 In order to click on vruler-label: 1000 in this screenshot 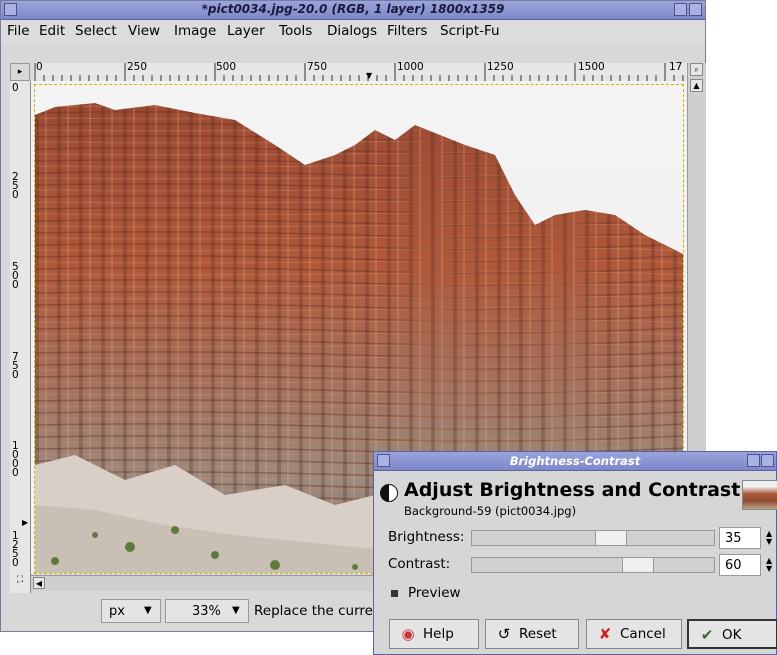, I will do `click(15, 459)`.